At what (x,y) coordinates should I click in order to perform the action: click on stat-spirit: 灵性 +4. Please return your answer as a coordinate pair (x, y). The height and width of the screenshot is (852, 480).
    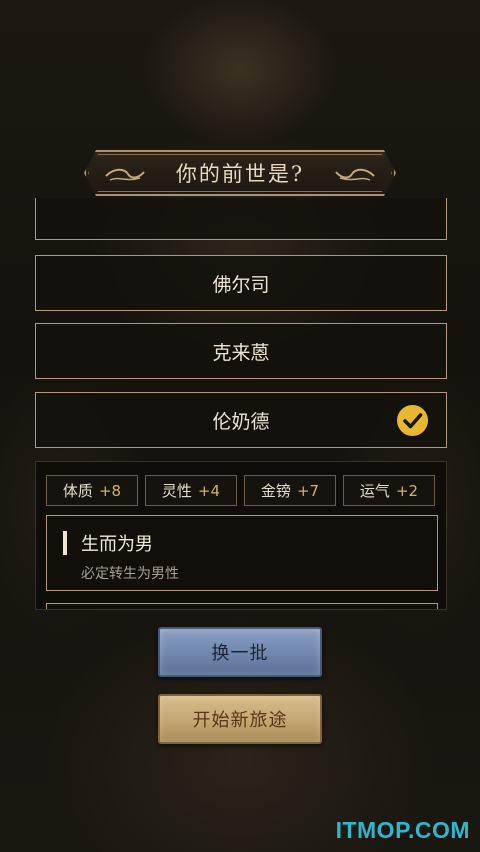
    Looking at the image, I should click on (191, 490).